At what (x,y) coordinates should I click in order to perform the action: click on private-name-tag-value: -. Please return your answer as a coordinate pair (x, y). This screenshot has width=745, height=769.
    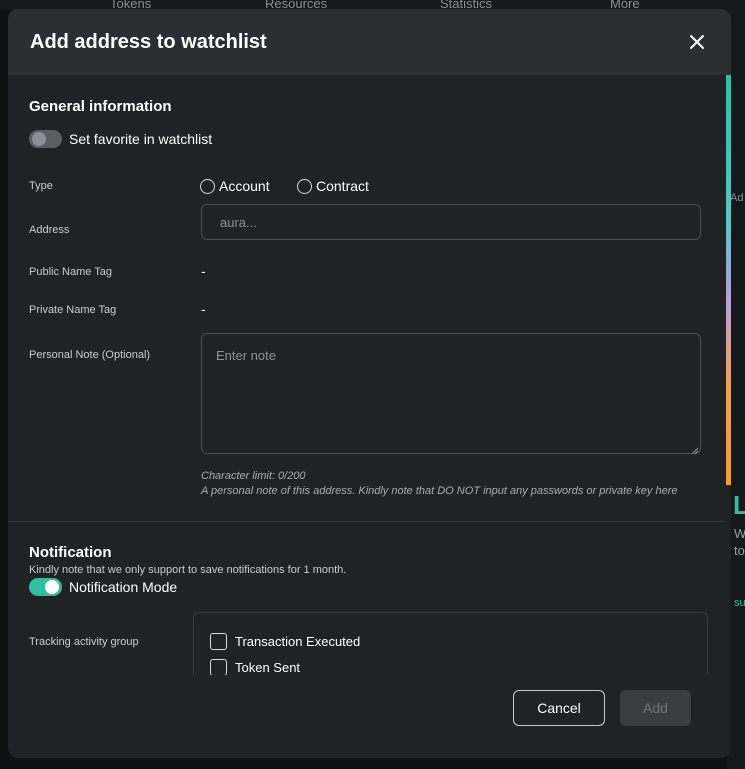
    Looking at the image, I should click on (203, 309).